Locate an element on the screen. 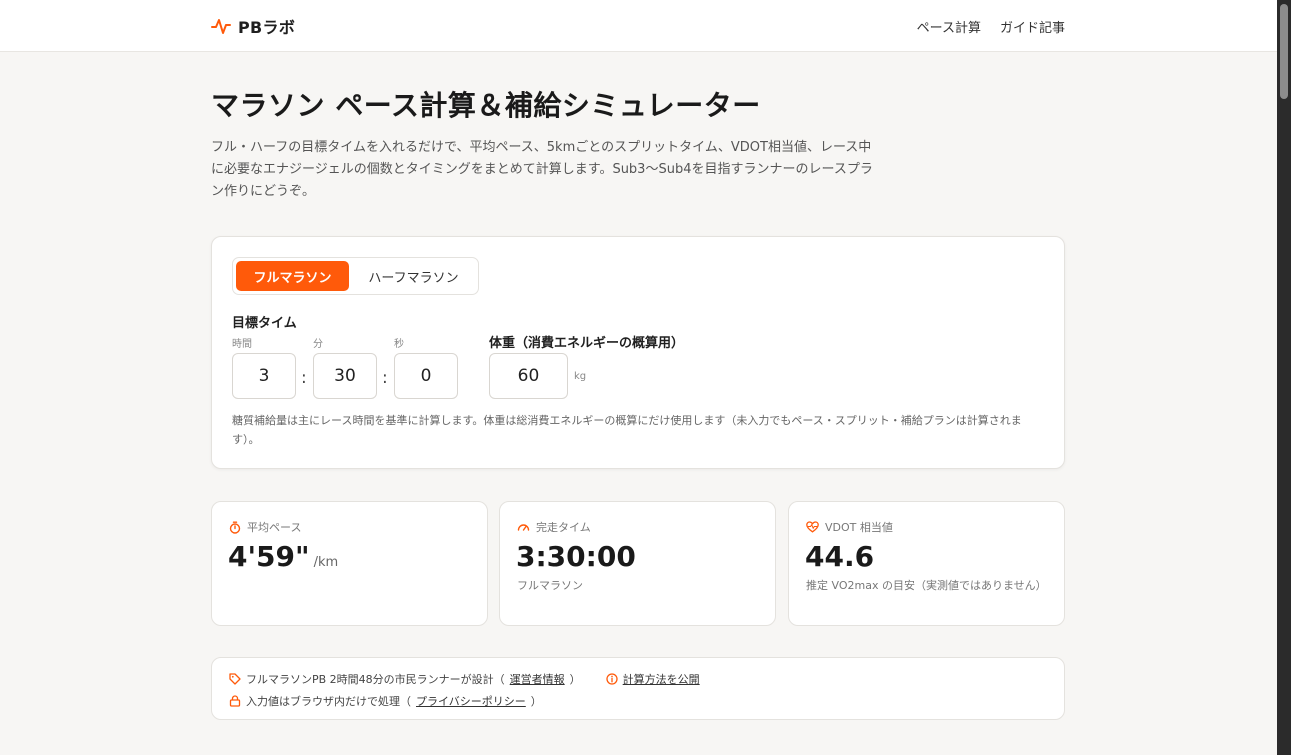 This screenshot has width=1291, height=755. tab-full-marathon: フルマラソン is located at coordinates (292, 276).